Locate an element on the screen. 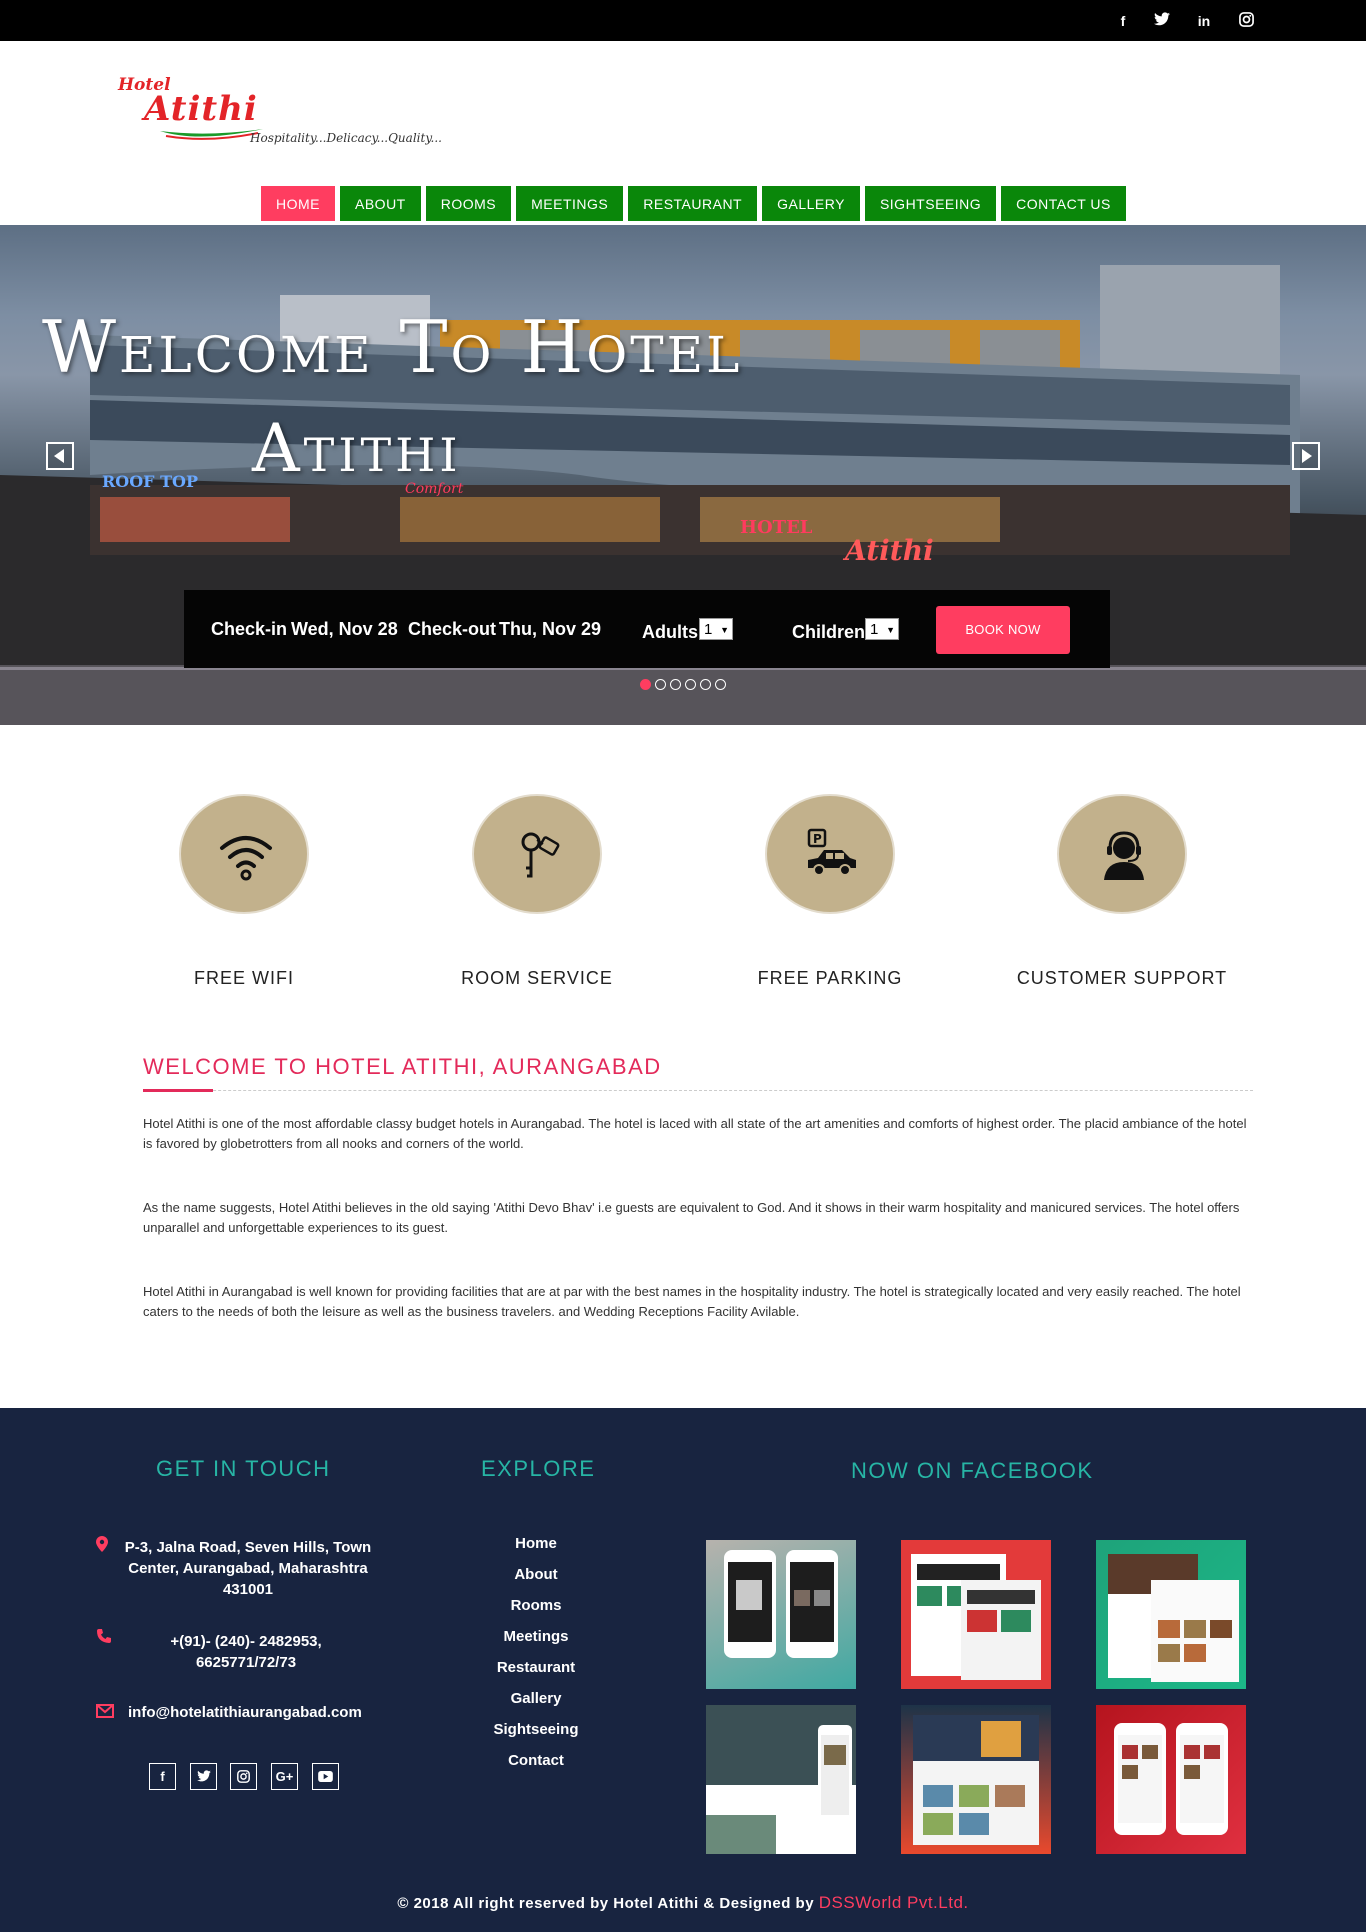 The height and width of the screenshot is (1932, 1366). amenity-customer-support: CUSTOMER SUPPORT is located at coordinates (1121, 891).